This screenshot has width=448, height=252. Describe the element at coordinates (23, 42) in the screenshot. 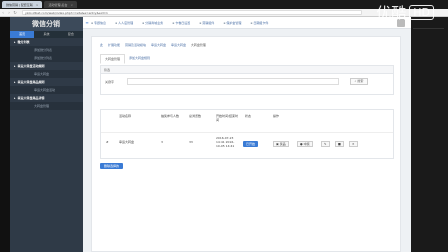

I see `sidebar-group-label: 微分列表` at that location.